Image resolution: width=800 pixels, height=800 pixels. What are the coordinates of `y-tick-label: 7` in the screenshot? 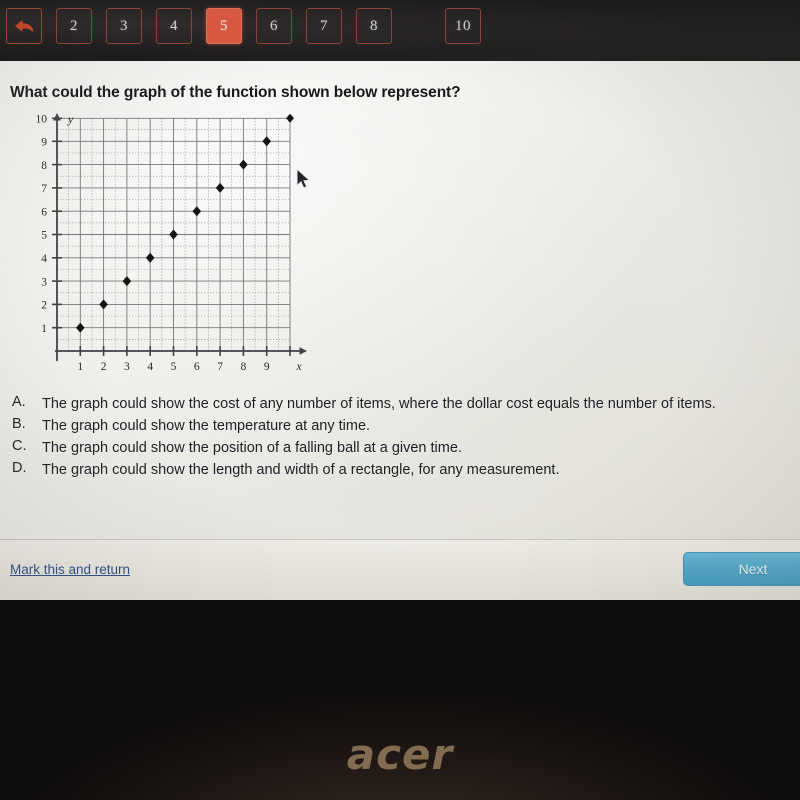 It's located at (44, 189).